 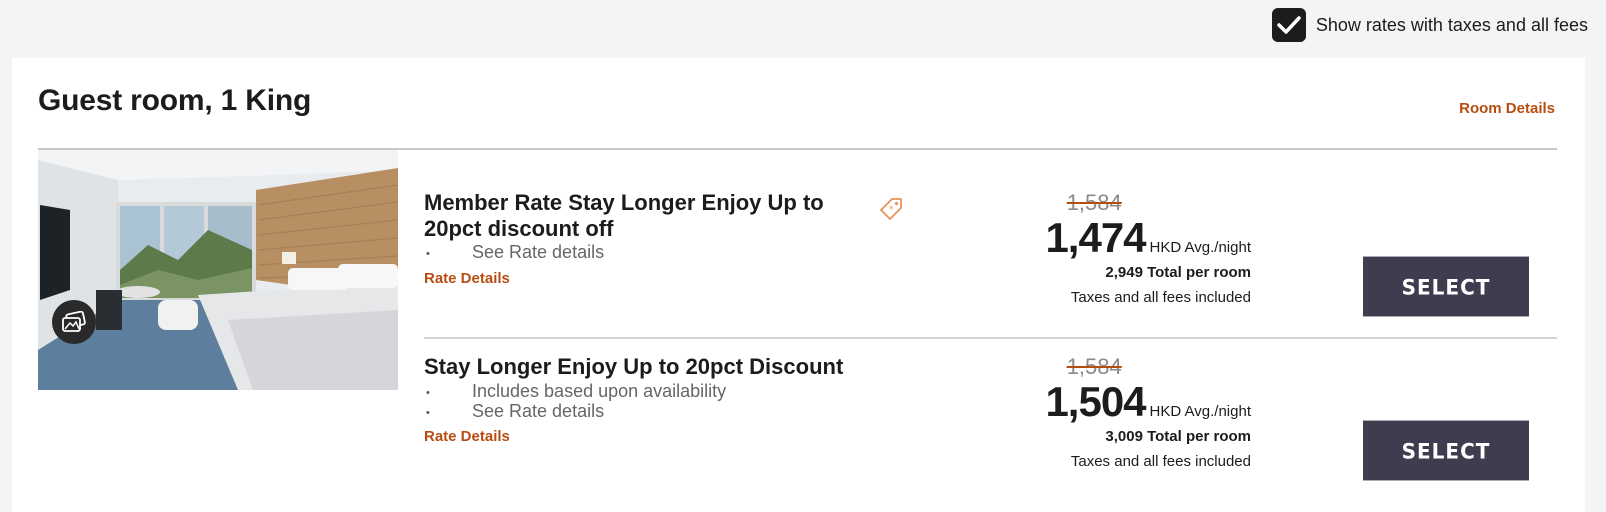 I want to click on checkmark-icon, so click(x=1289, y=25).